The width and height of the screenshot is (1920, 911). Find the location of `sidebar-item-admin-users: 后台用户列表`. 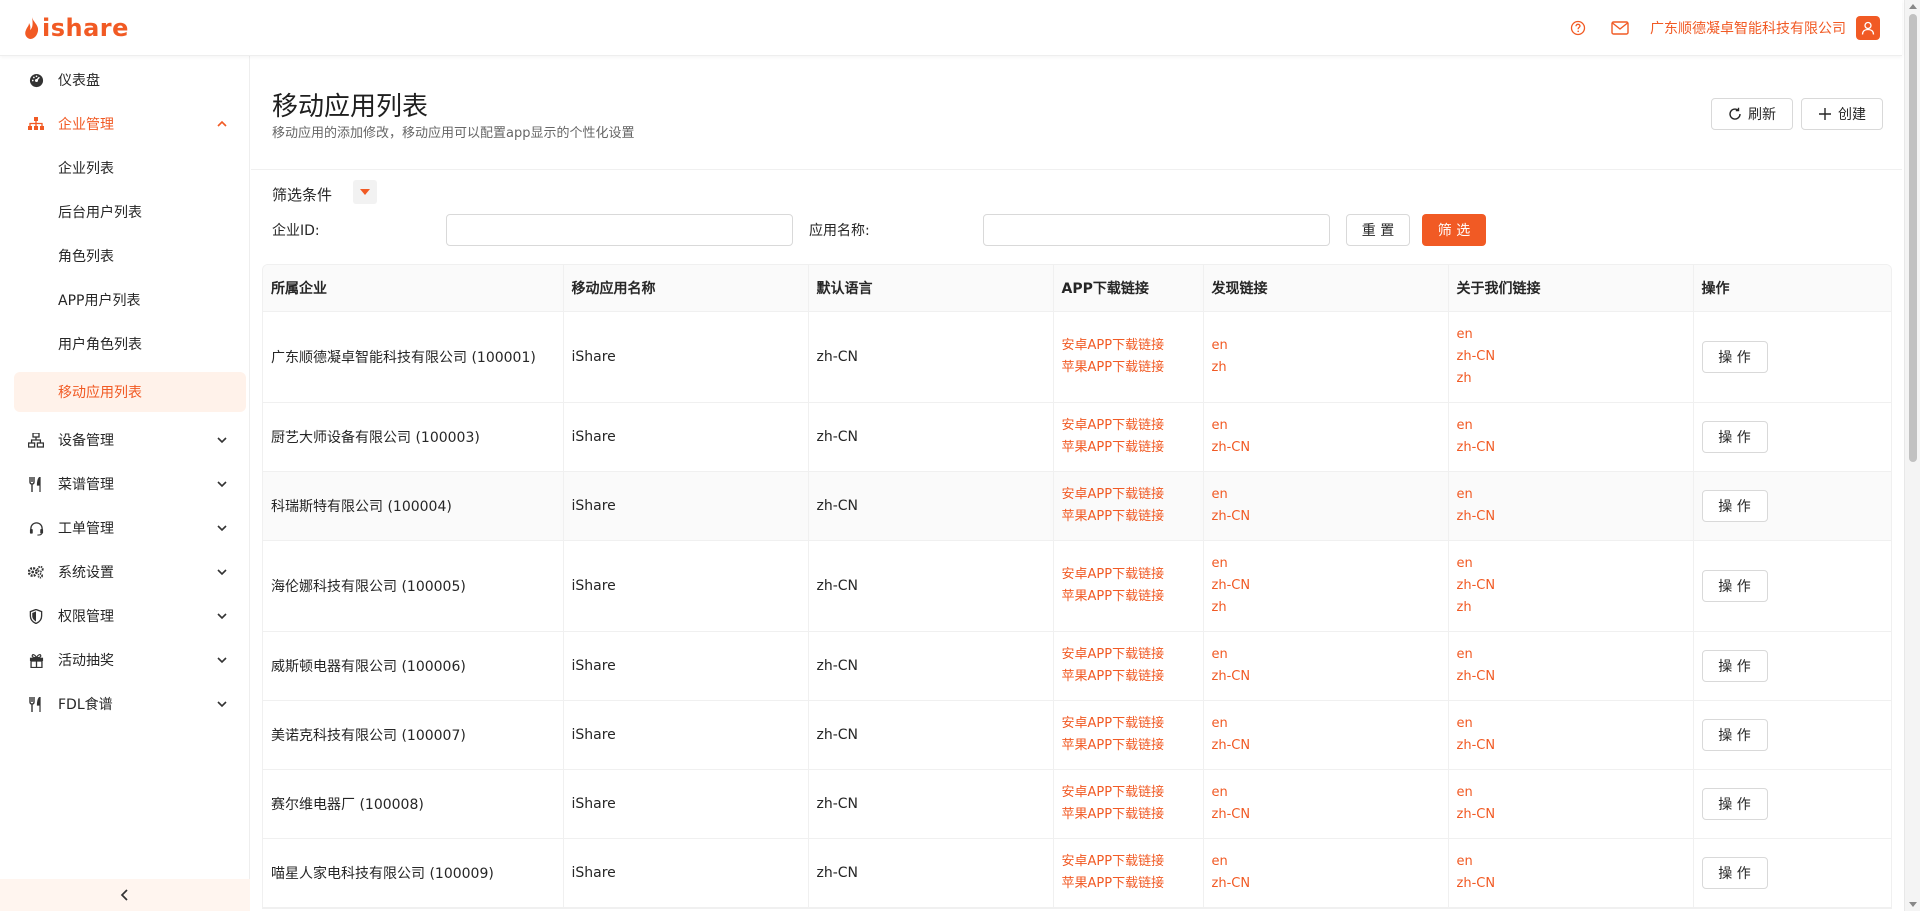

sidebar-item-admin-users: 后台用户列表 is located at coordinates (130, 212).